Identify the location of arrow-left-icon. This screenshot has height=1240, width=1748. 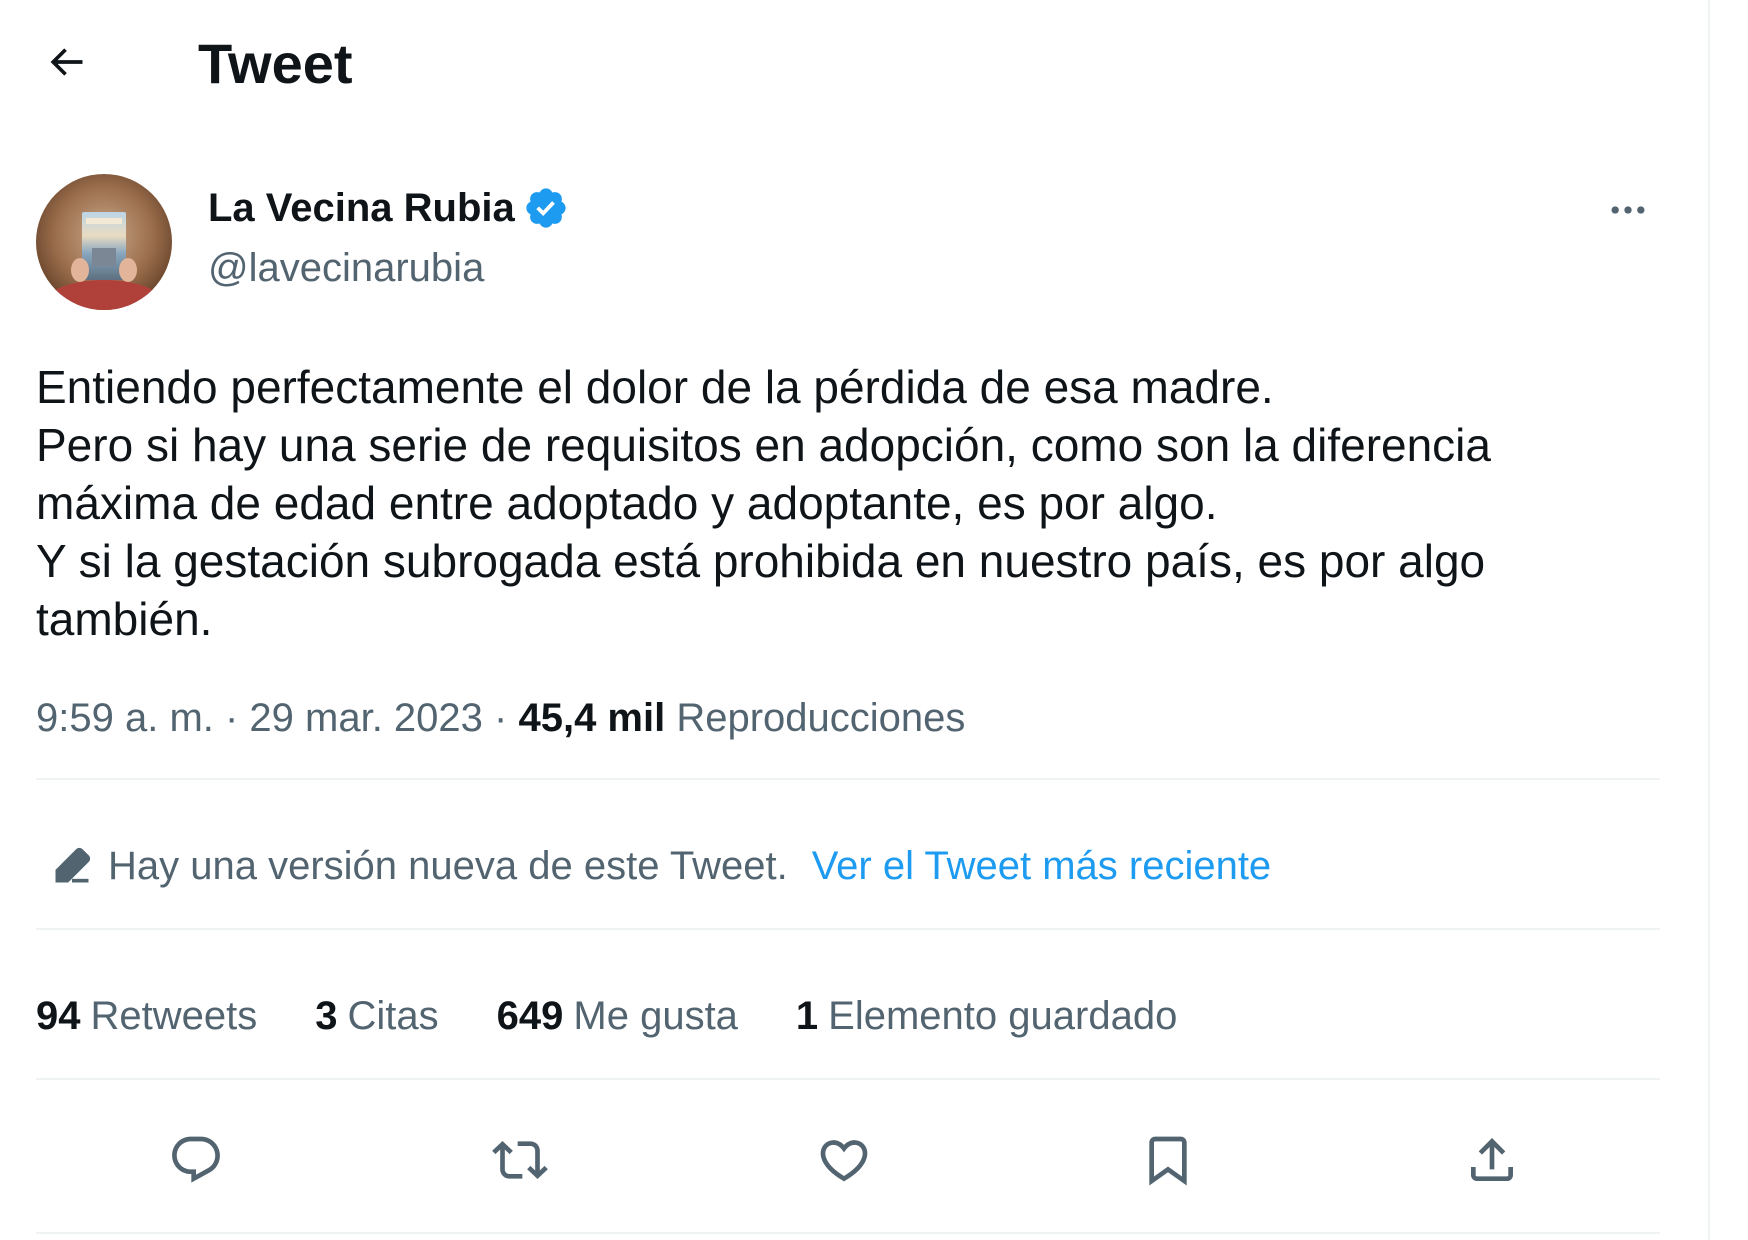
(66, 62).